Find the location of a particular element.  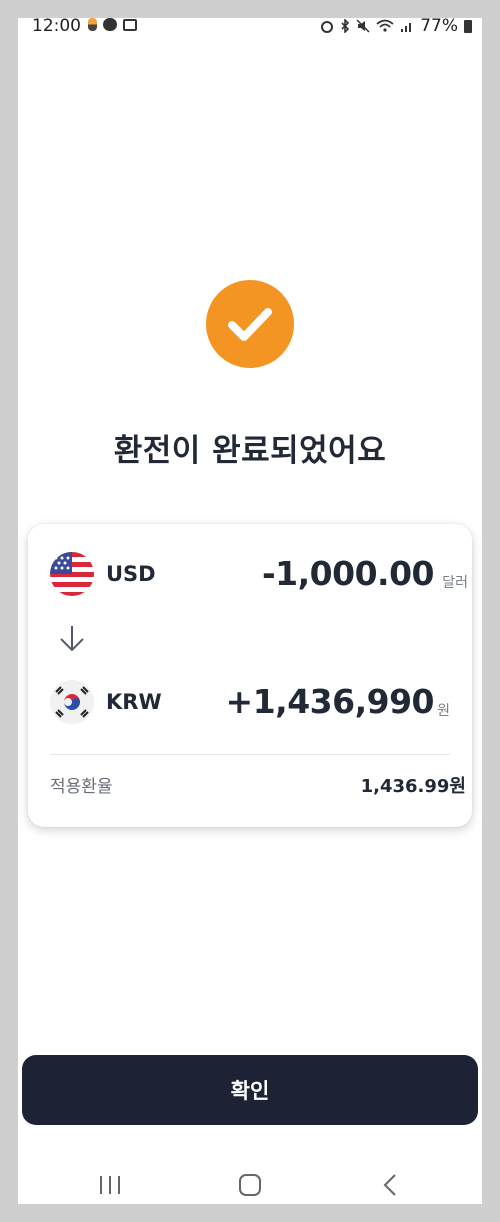

status-bar: 12:00 77% is located at coordinates (250, 27).